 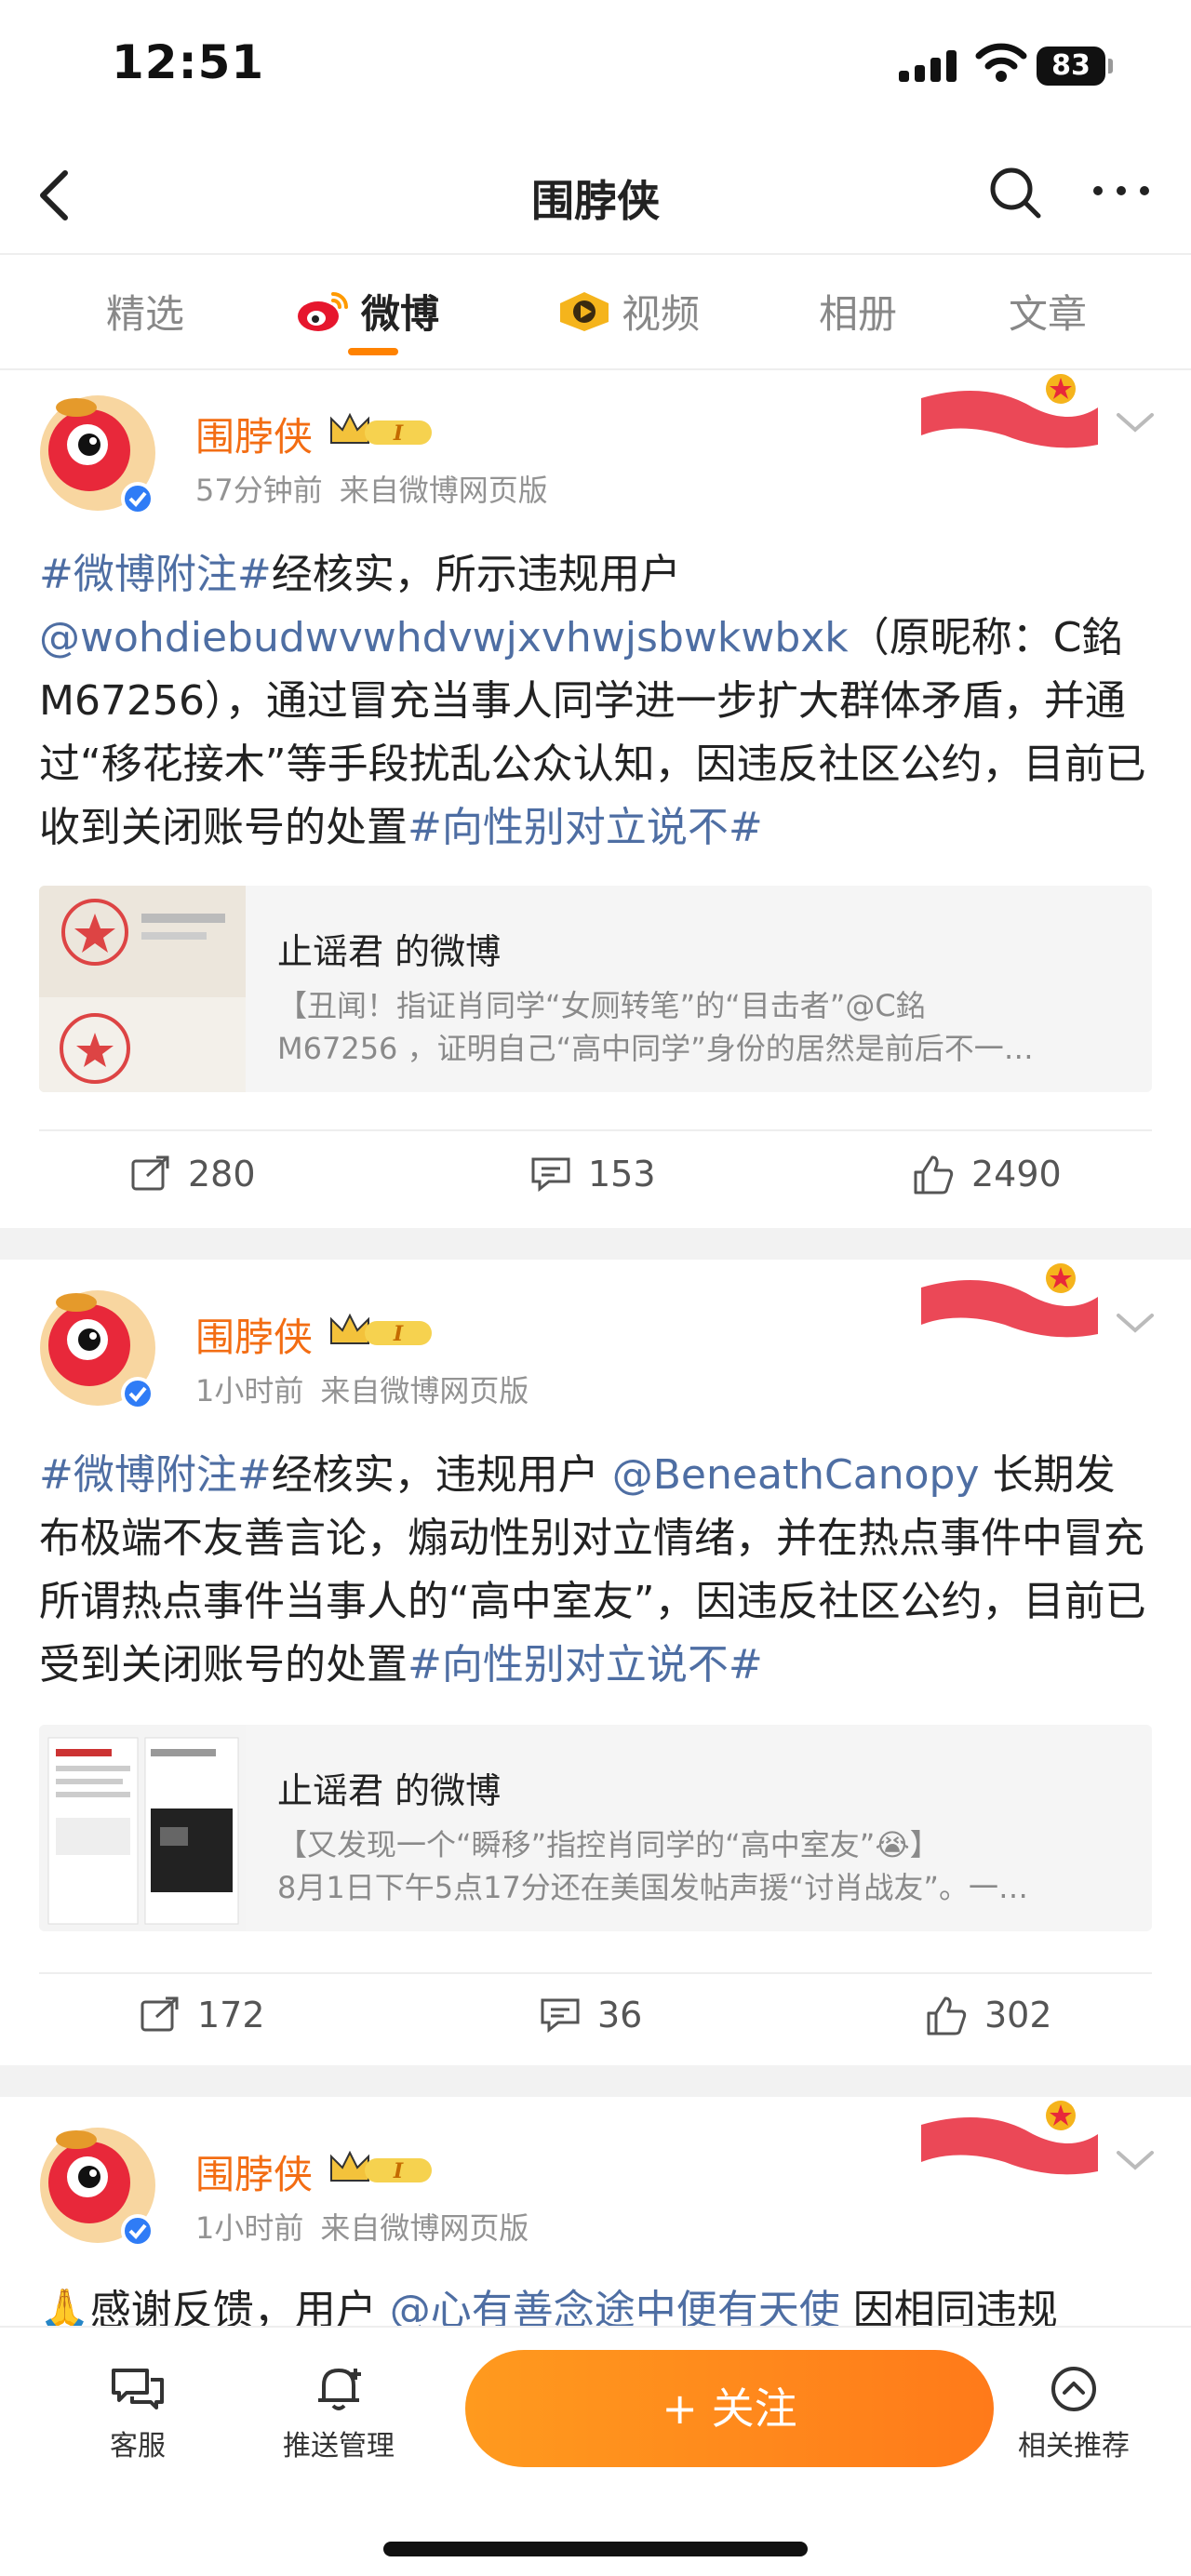 I want to click on like-button: 2490, so click(x=987, y=1174).